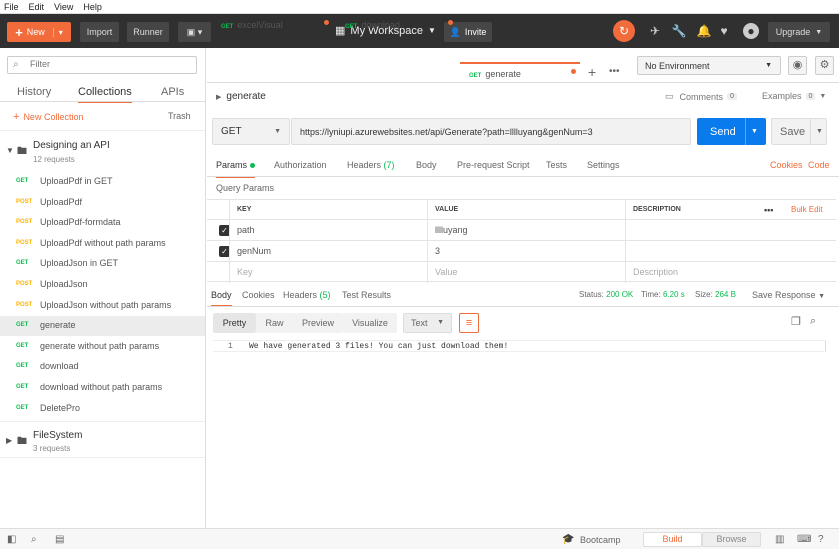  Describe the element at coordinates (328, 230) in the screenshot. I see `param-key: path` at that location.